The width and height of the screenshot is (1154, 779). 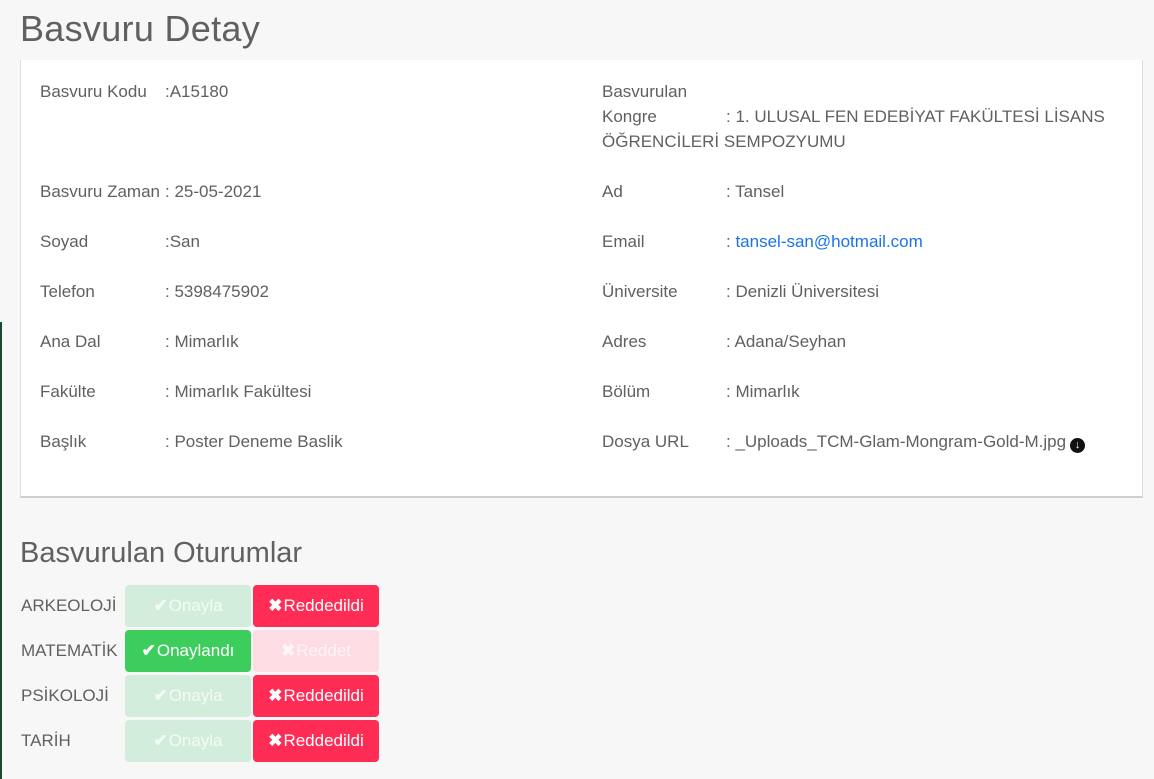 I want to click on field-value: : tansel-san@hotmail.com, so click(x=824, y=241).